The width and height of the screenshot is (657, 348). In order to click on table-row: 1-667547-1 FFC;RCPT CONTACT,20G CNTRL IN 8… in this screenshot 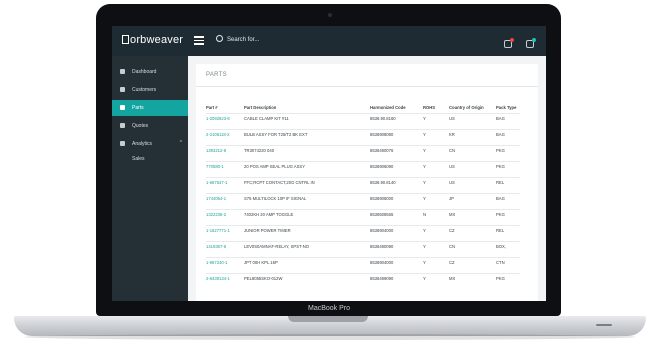, I will do `click(363, 185)`.